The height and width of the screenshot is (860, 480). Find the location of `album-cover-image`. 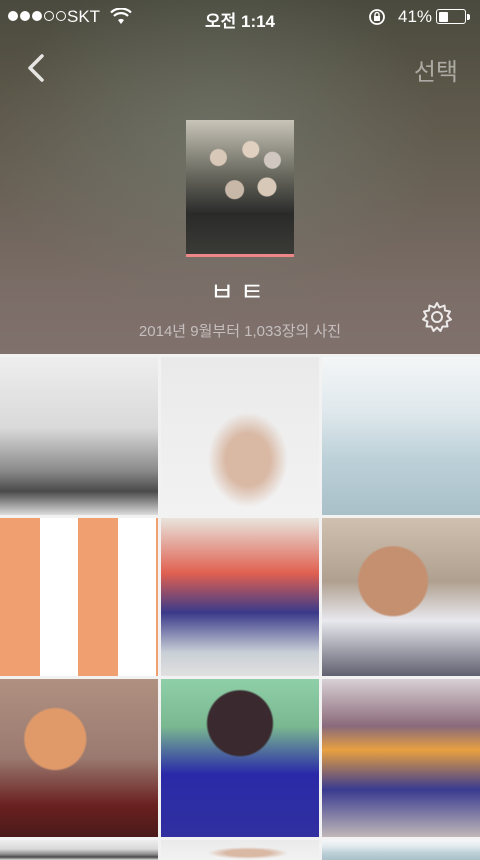

album-cover-image is located at coordinates (240, 188).